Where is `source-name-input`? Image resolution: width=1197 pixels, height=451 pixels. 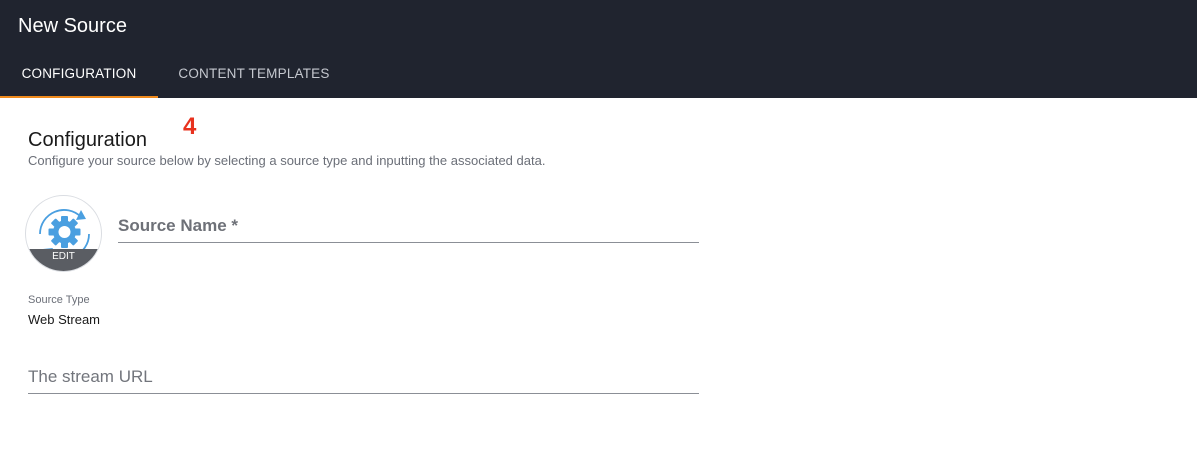
source-name-input is located at coordinates (408, 226).